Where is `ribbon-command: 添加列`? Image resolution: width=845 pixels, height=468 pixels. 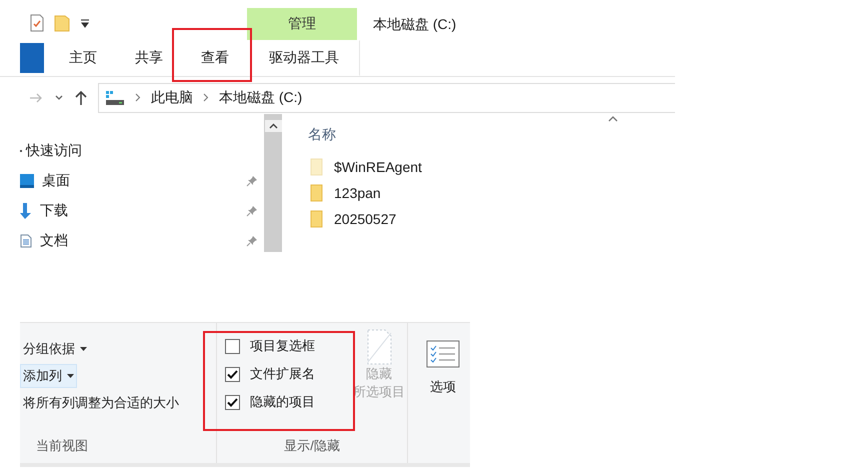 ribbon-command: 添加列 is located at coordinates (48, 376).